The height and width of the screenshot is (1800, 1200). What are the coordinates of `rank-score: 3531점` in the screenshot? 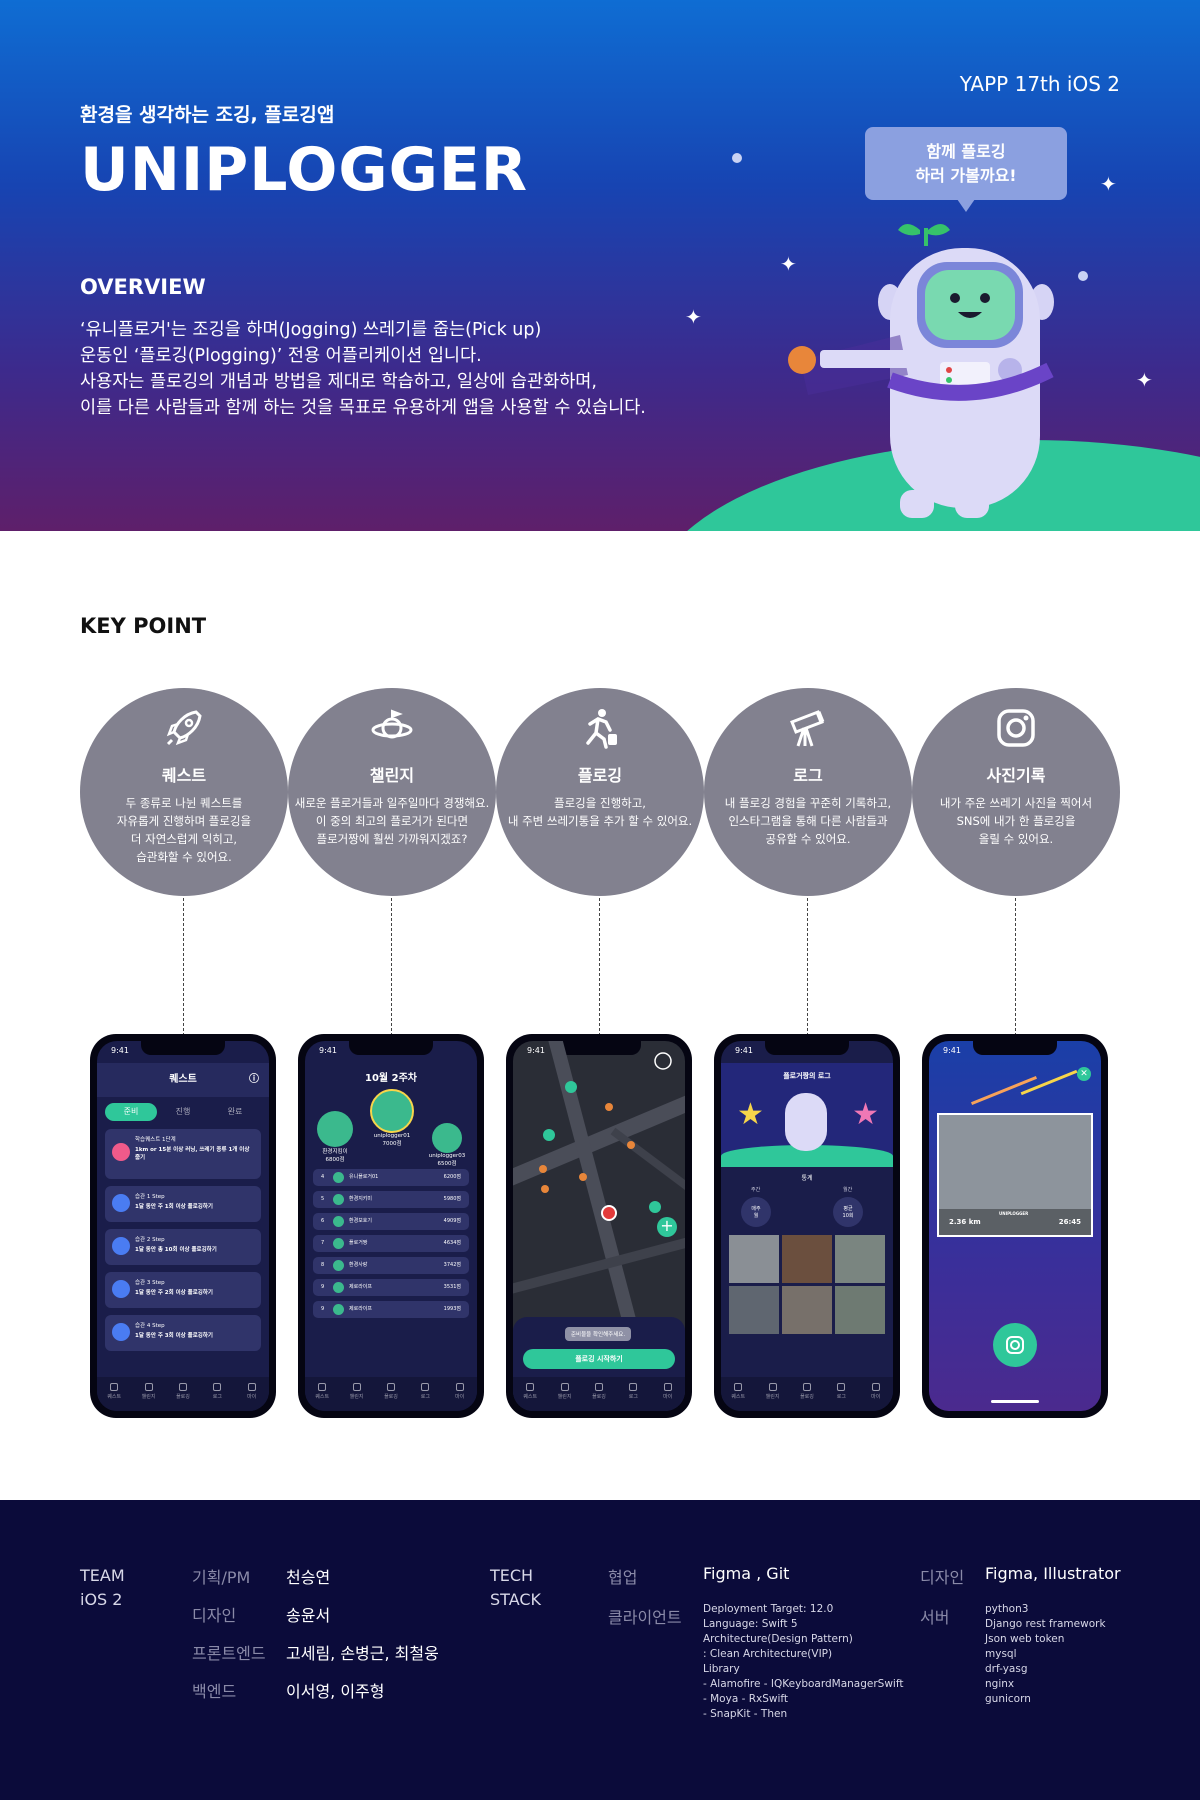 It's located at (452, 1287).